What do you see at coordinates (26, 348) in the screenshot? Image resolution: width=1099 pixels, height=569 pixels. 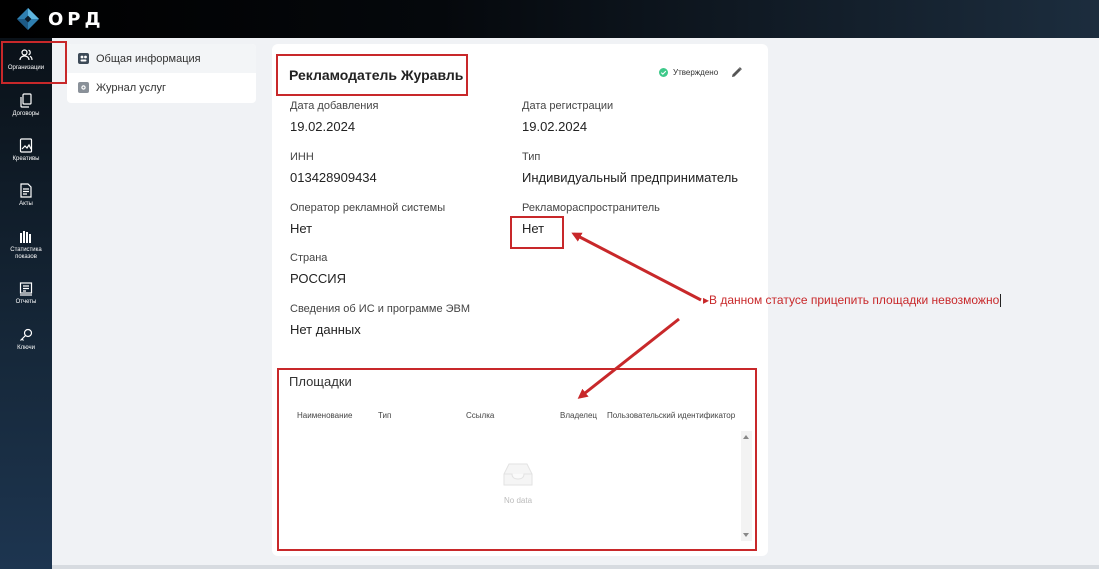 I see `sidebar-item-label: Ключи` at bounding box center [26, 348].